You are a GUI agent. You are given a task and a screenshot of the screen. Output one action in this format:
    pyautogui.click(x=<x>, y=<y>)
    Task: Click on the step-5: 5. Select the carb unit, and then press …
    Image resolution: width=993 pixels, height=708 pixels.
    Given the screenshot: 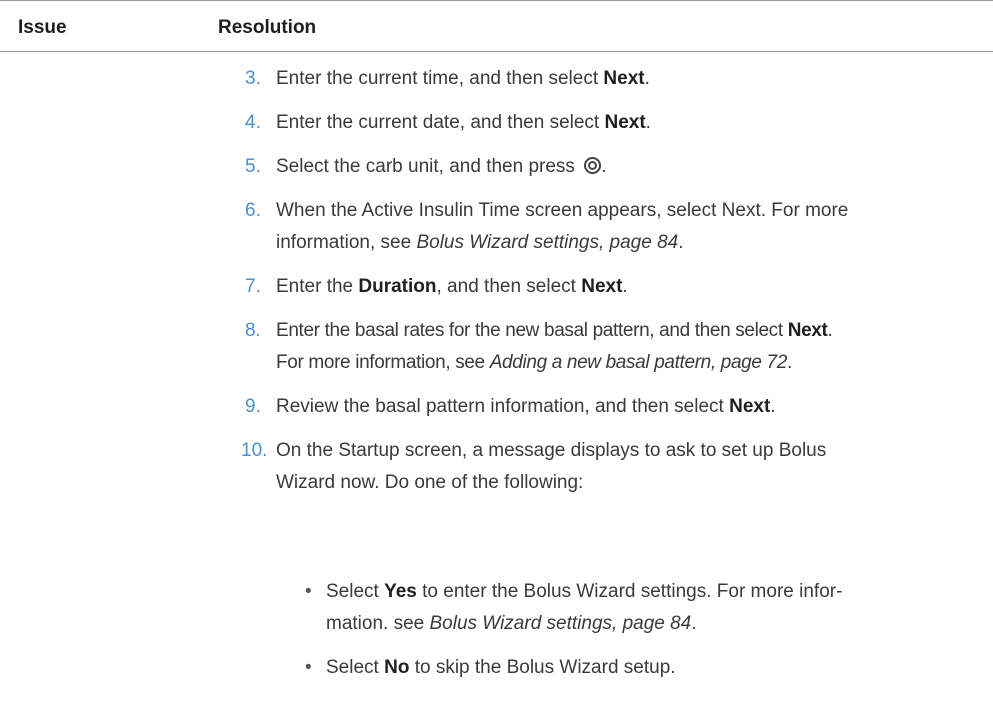 What is the action you would take?
    pyautogui.click(x=615, y=167)
    